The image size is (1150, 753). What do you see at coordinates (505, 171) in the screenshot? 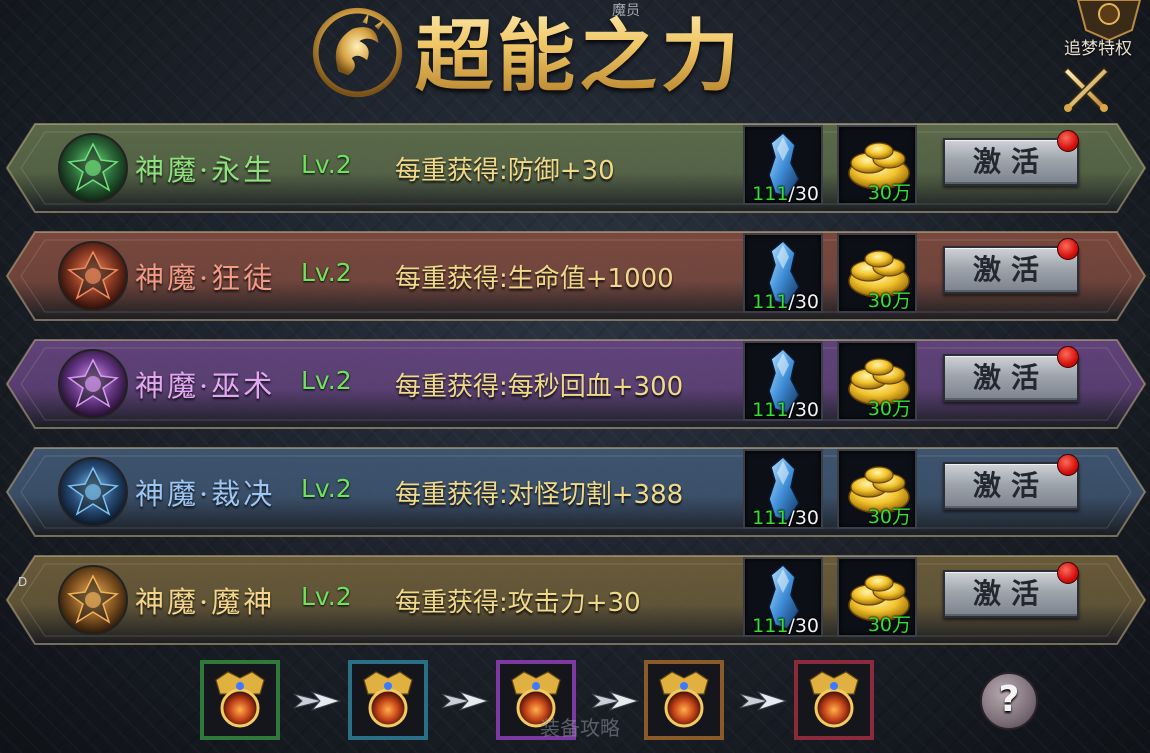
I see `power-bonus: 每重获得:防御+30` at bounding box center [505, 171].